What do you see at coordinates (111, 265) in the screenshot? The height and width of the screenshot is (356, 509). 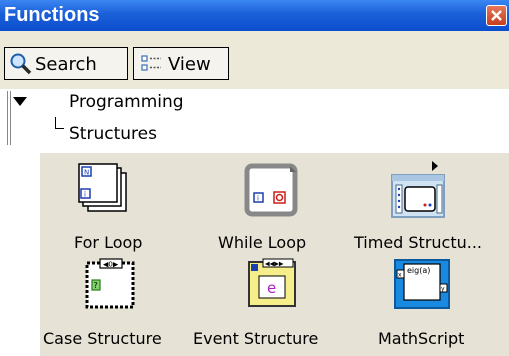 I see `svg-text: ◀0▶` at bounding box center [111, 265].